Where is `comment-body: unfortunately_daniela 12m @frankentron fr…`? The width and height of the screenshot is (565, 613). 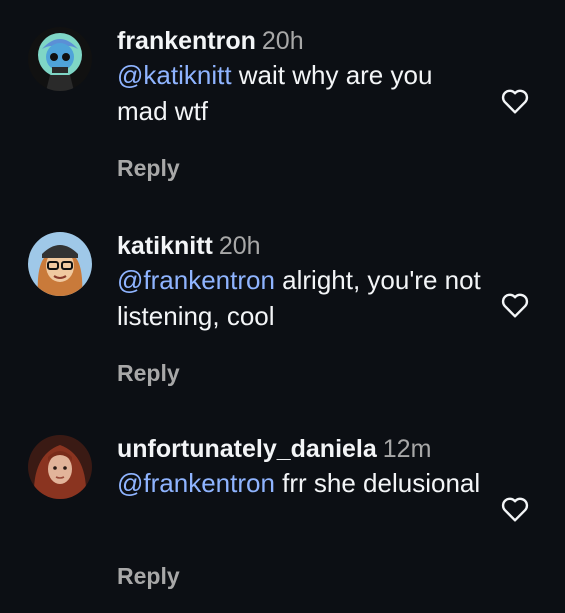 comment-body: unfortunately_daniela 12m @frankentron fr… is located at coordinates (302, 468).